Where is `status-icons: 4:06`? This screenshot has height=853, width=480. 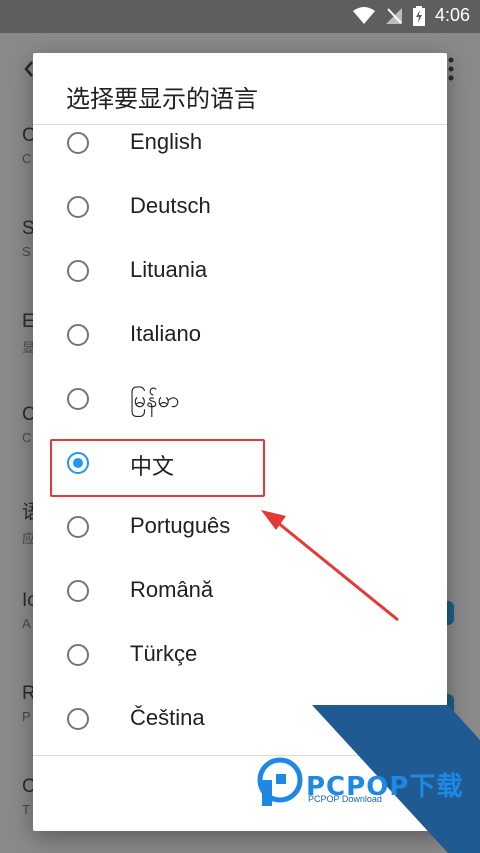
status-icons: 4:06 is located at coordinates (411, 15).